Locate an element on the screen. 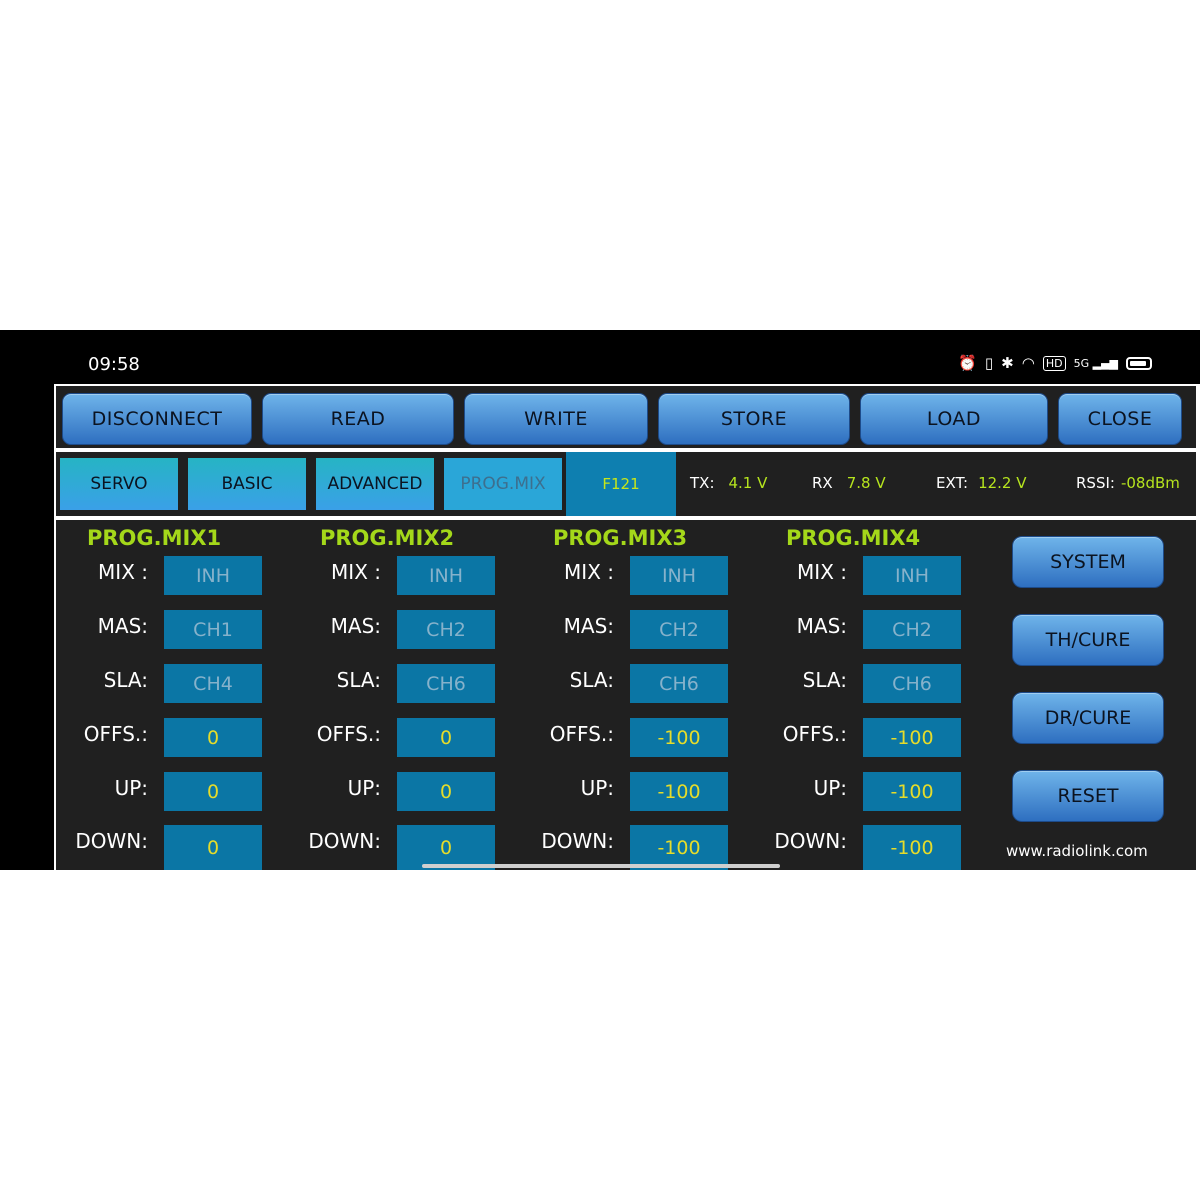 The height and width of the screenshot is (1200, 1200). 5g-signal-icon: 5G ▂▄▆ is located at coordinates (1095, 363).